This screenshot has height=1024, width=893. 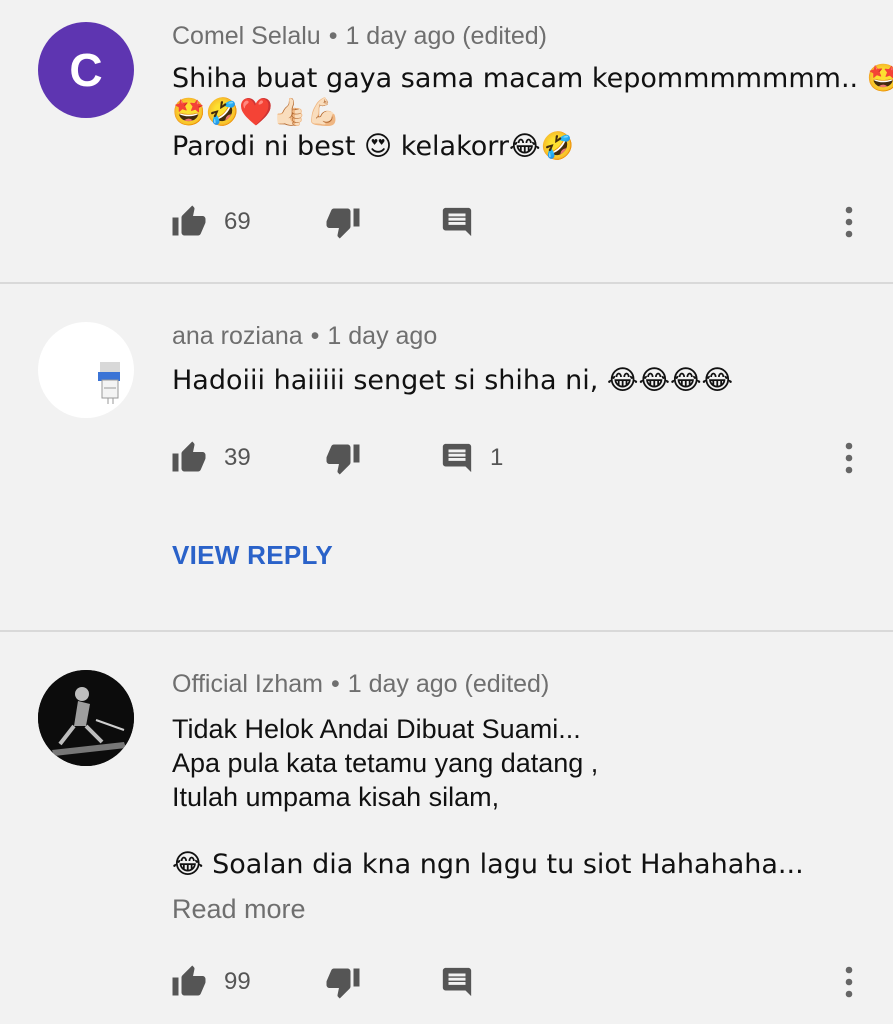 I want to click on author-name: Official Izham, so click(x=247, y=684).